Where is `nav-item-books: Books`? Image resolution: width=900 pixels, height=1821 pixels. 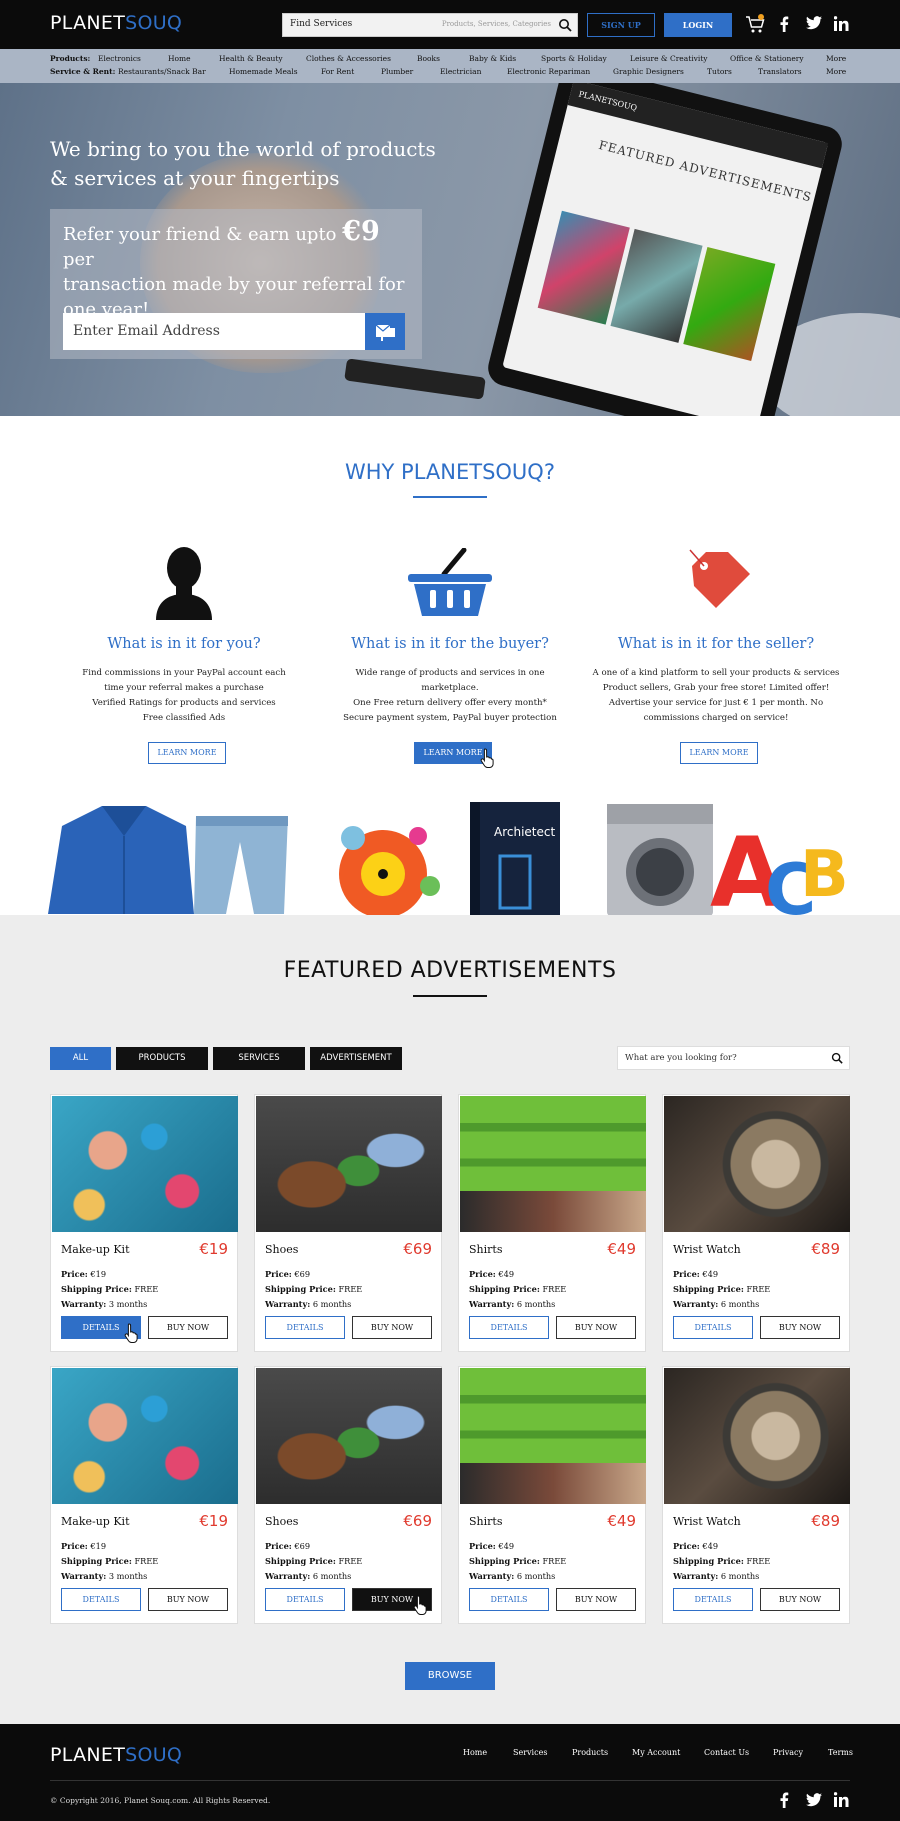 nav-item-books: Books is located at coordinates (428, 58).